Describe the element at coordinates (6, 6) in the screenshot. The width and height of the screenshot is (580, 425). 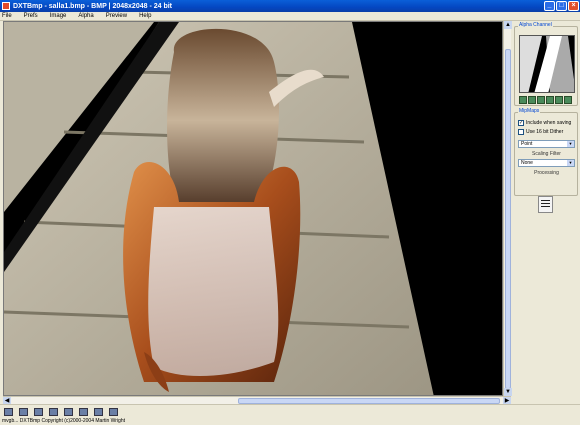
I see `app-icon` at that location.